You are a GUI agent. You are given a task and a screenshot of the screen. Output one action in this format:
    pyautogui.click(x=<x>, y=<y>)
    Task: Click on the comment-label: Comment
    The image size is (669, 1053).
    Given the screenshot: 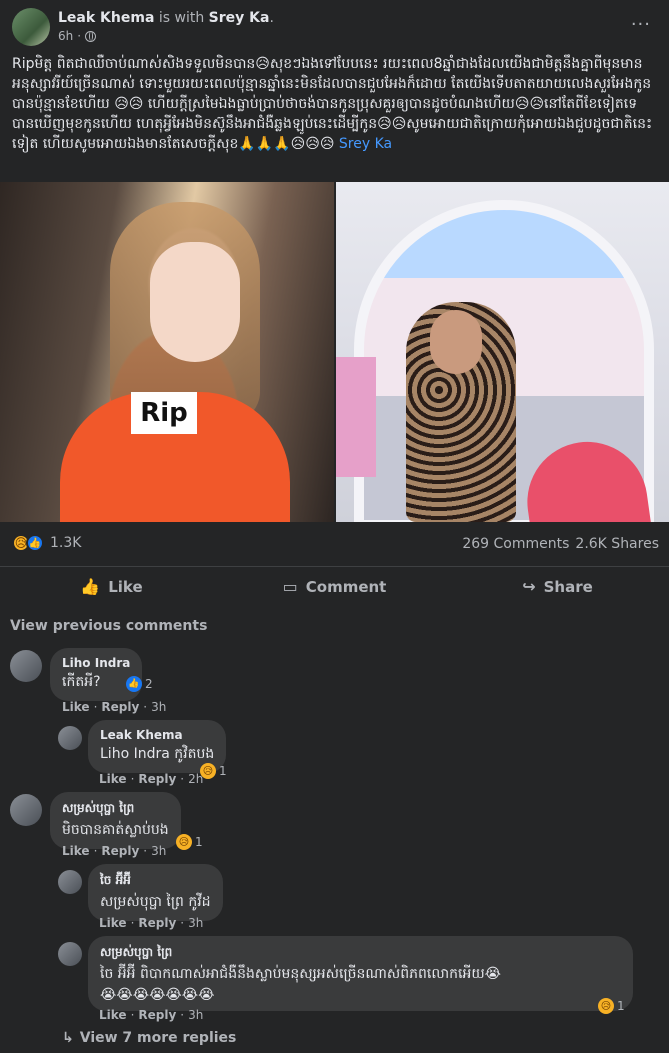 What is the action you would take?
    pyautogui.click(x=346, y=586)
    